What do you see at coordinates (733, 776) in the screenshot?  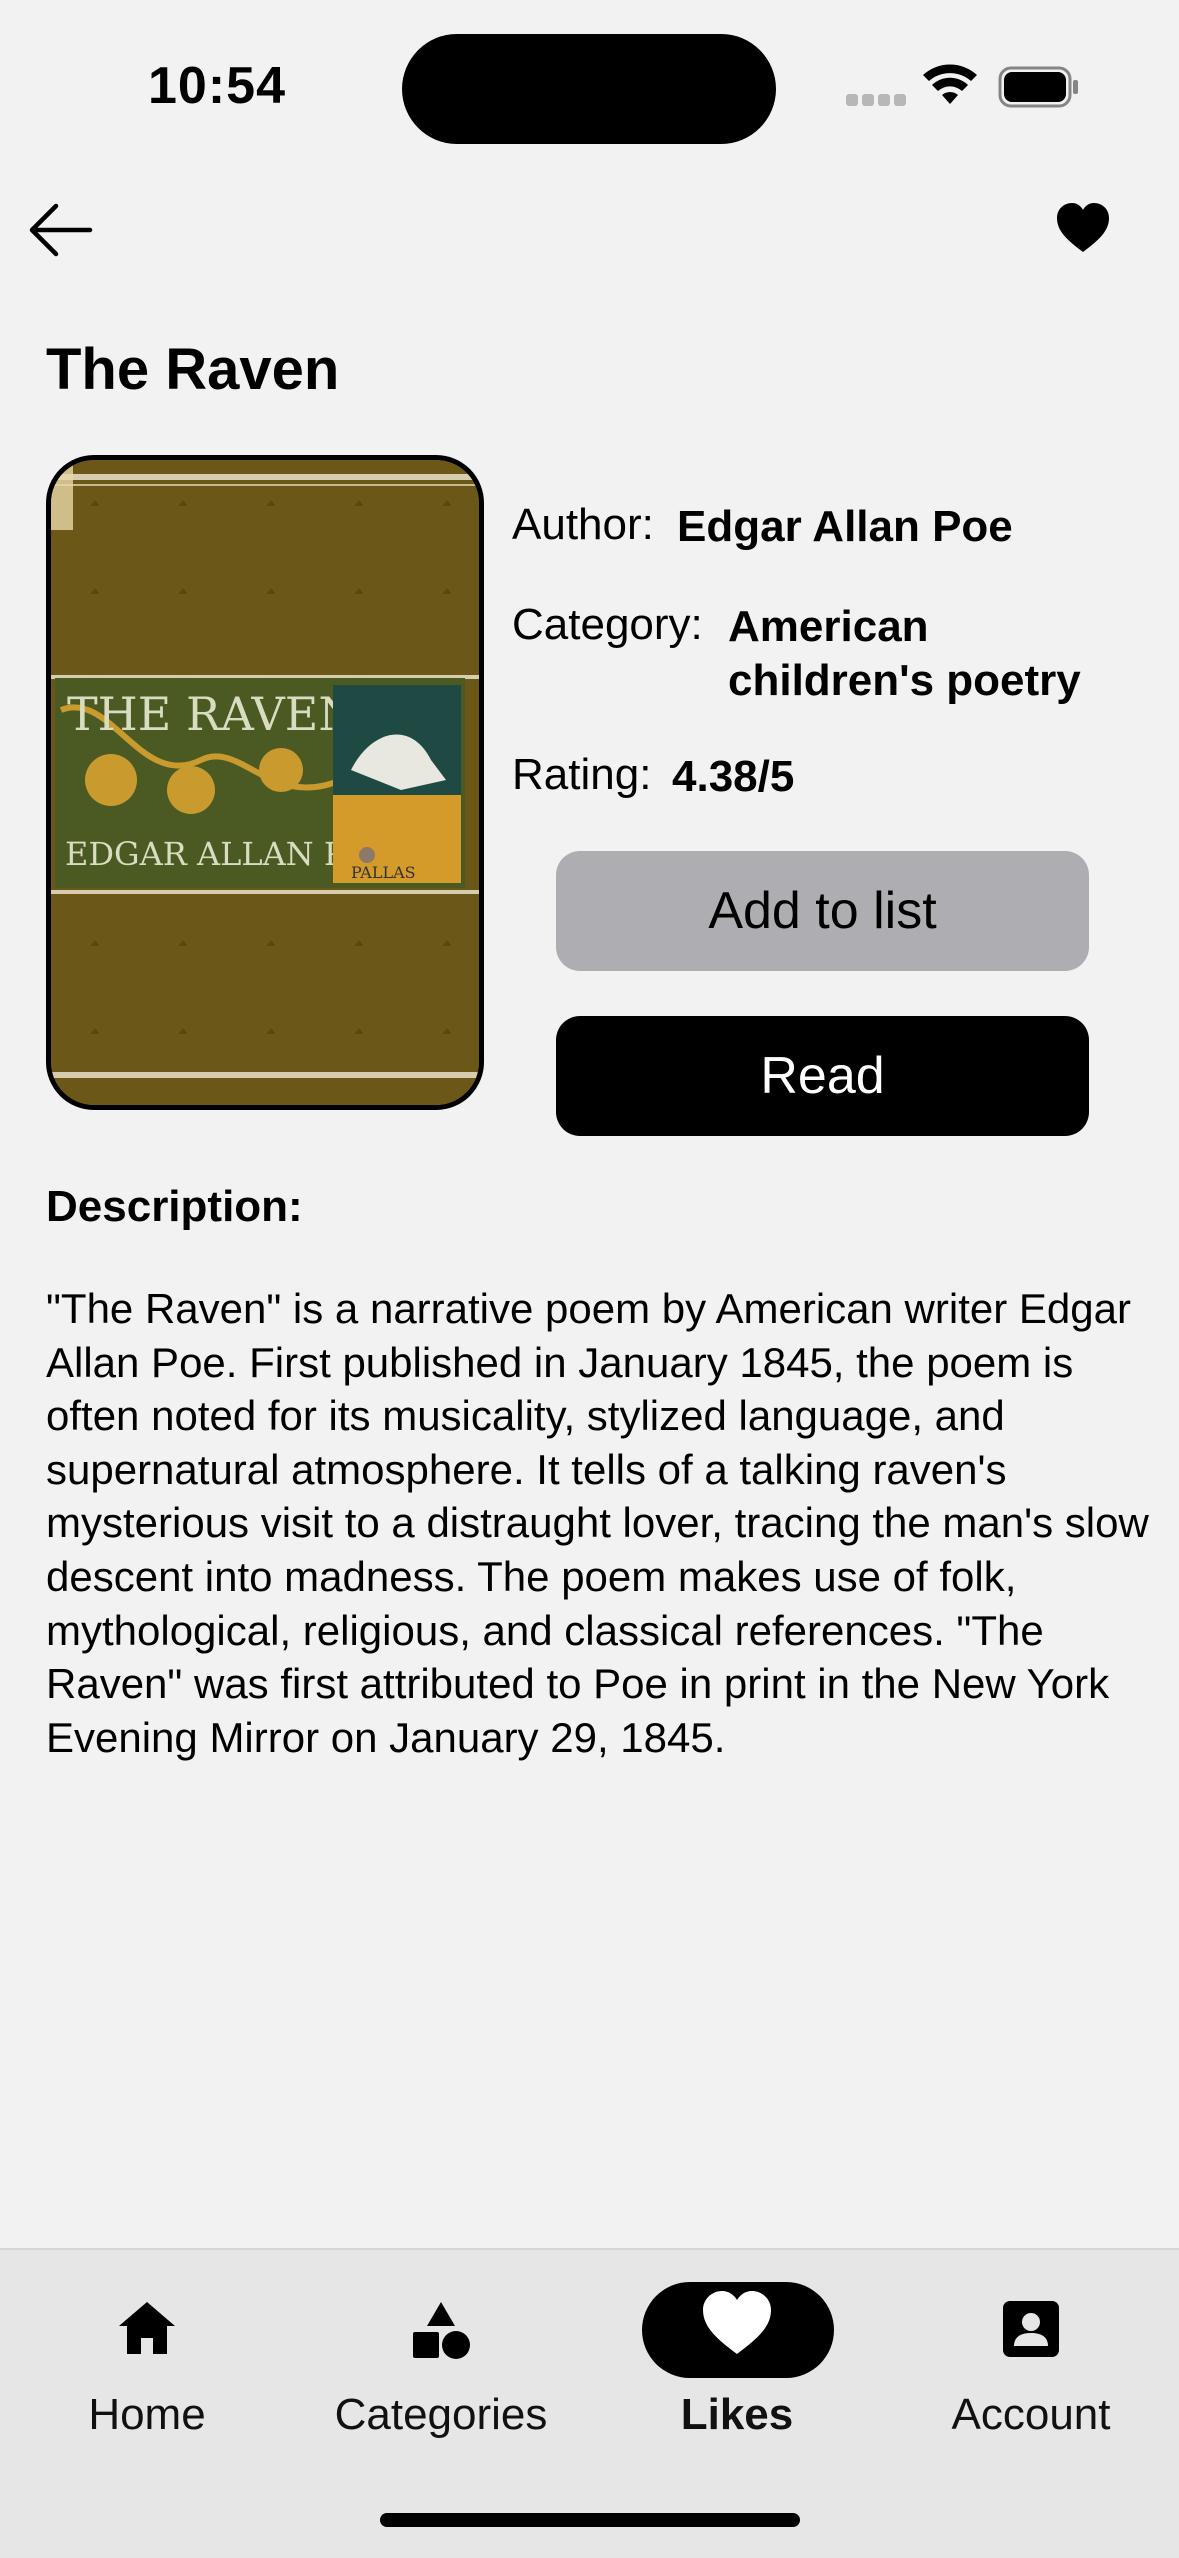 I see `rating-value: 4.38/5` at bounding box center [733, 776].